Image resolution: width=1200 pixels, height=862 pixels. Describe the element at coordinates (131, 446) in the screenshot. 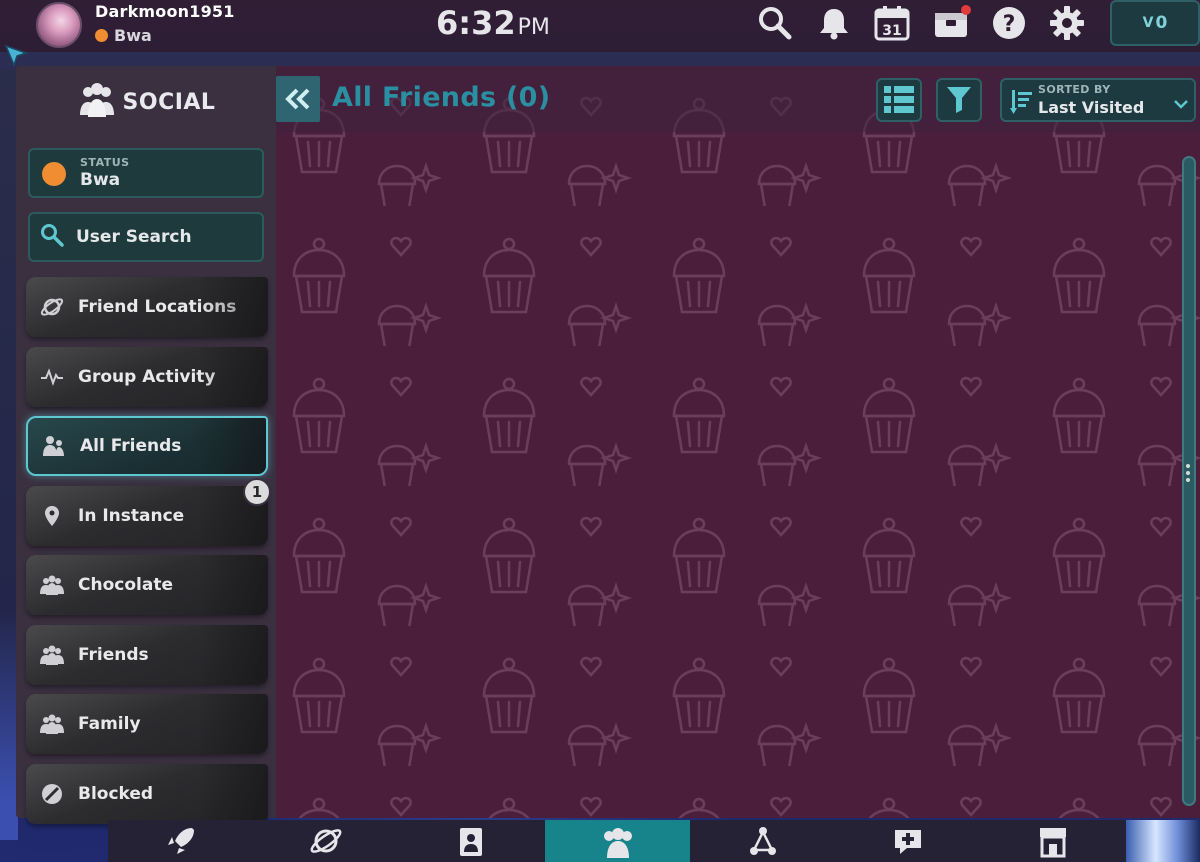

I see `sidebar-item-label: All Friends` at that location.